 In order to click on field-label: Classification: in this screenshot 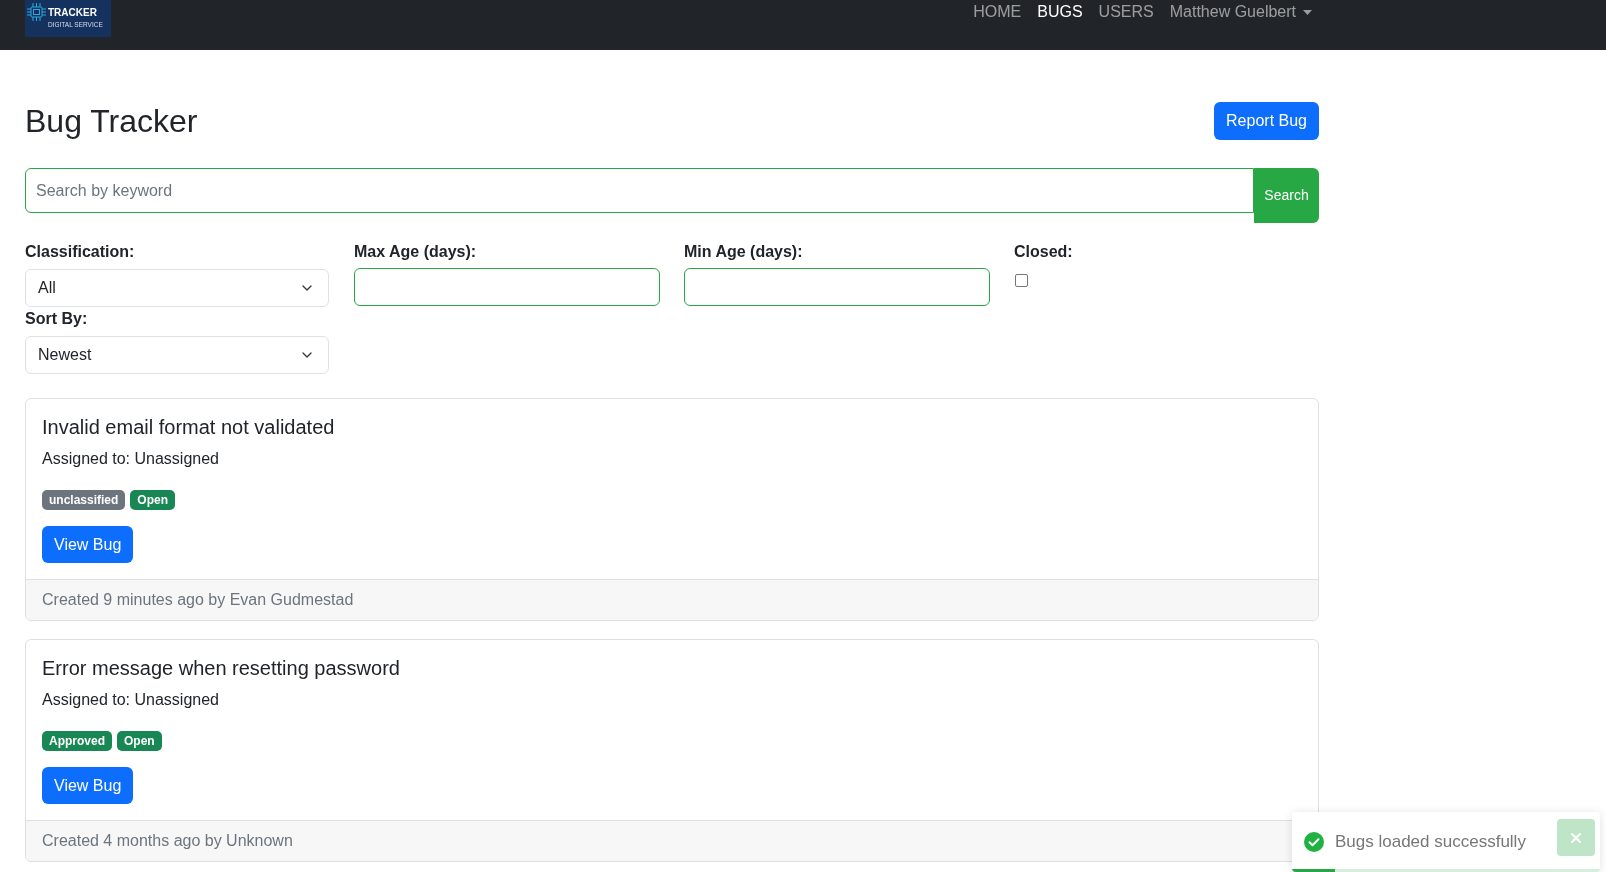, I will do `click(80, 252)`.